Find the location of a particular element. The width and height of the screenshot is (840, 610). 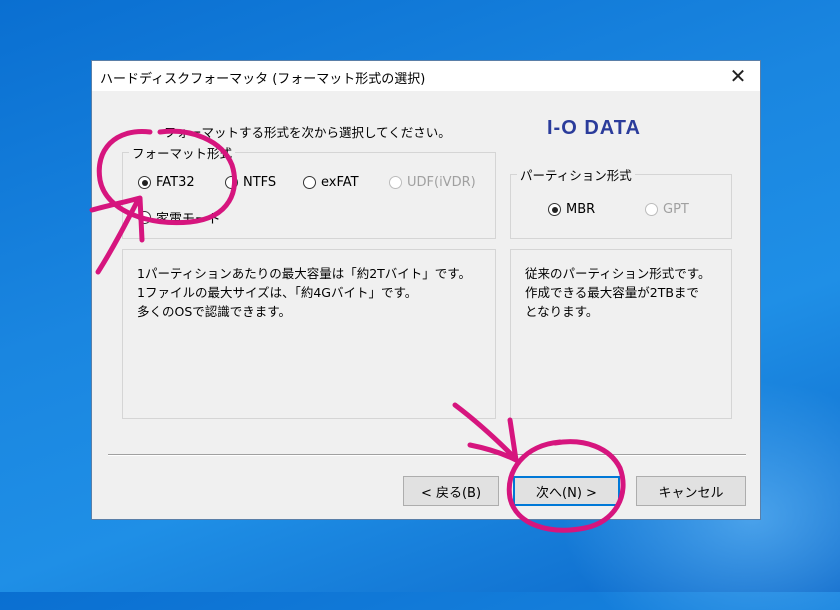

format-description-line: 1パーティションあたりの最大容量は「約2Tバイト」です。 is located at coordinates (304, 273).